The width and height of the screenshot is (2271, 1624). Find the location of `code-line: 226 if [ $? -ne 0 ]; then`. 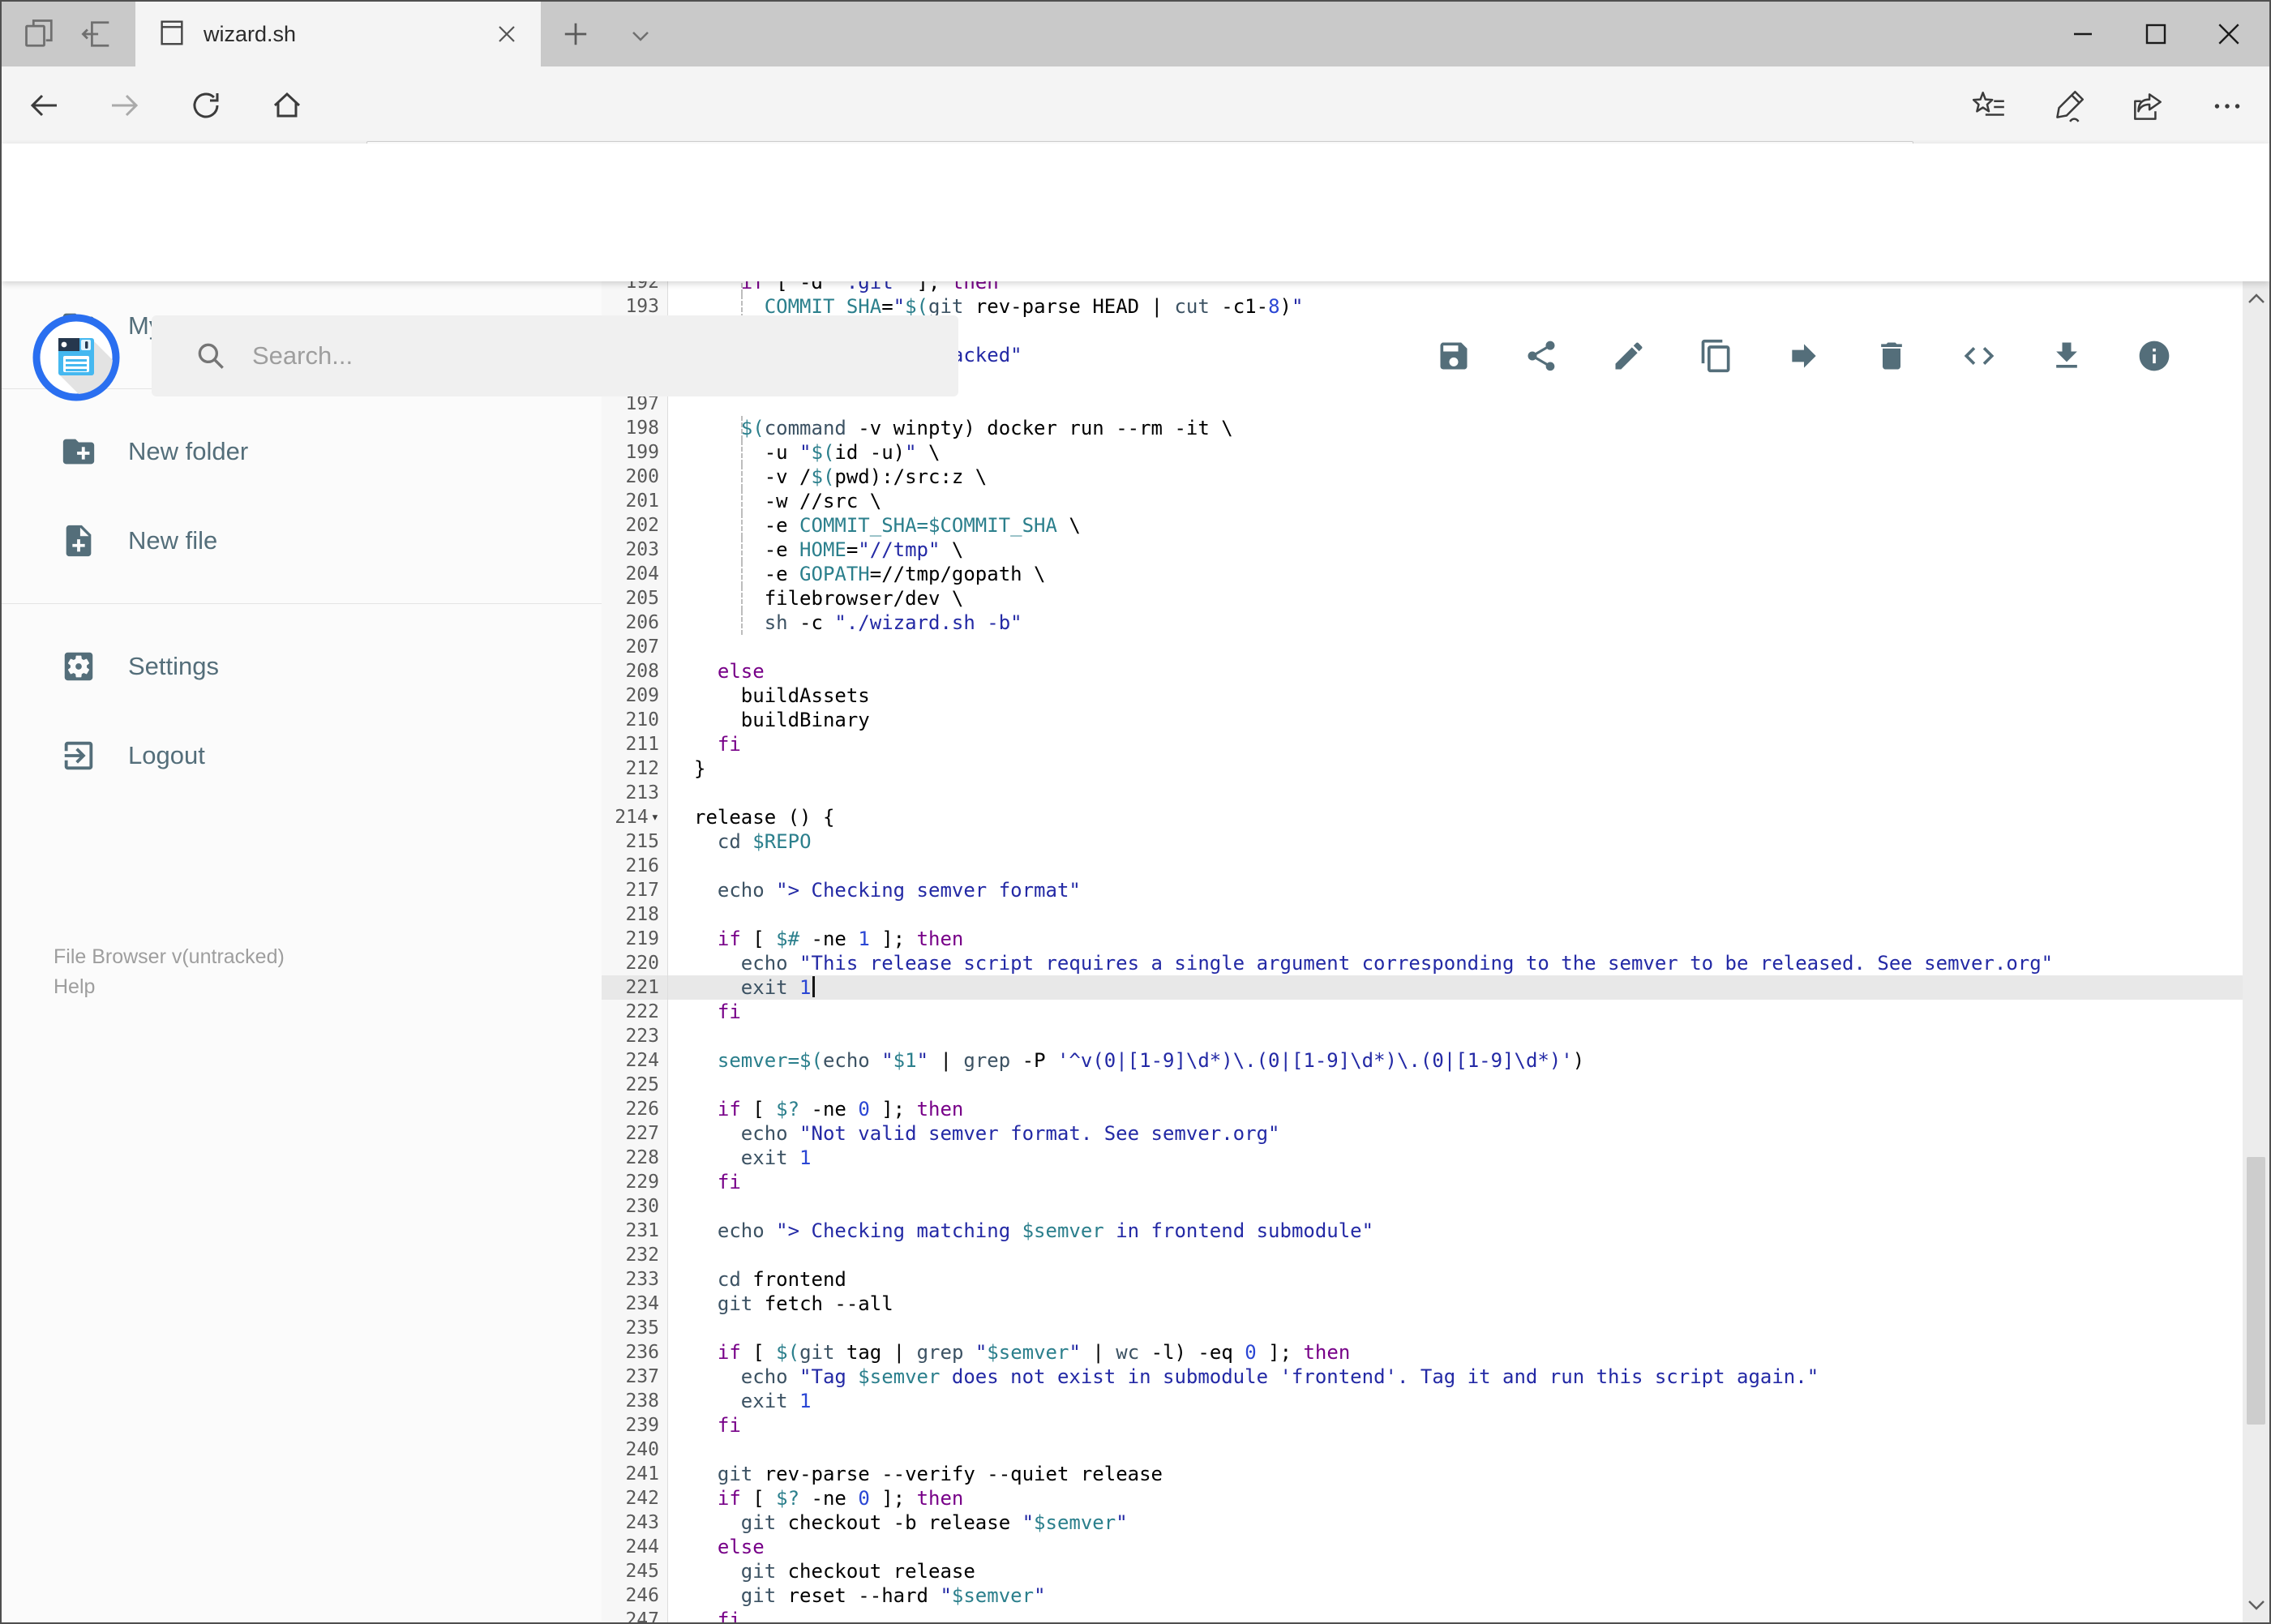

code-line: 226 if [ $? -ne 0 ]; then is located at coordinates (1422, 1109).